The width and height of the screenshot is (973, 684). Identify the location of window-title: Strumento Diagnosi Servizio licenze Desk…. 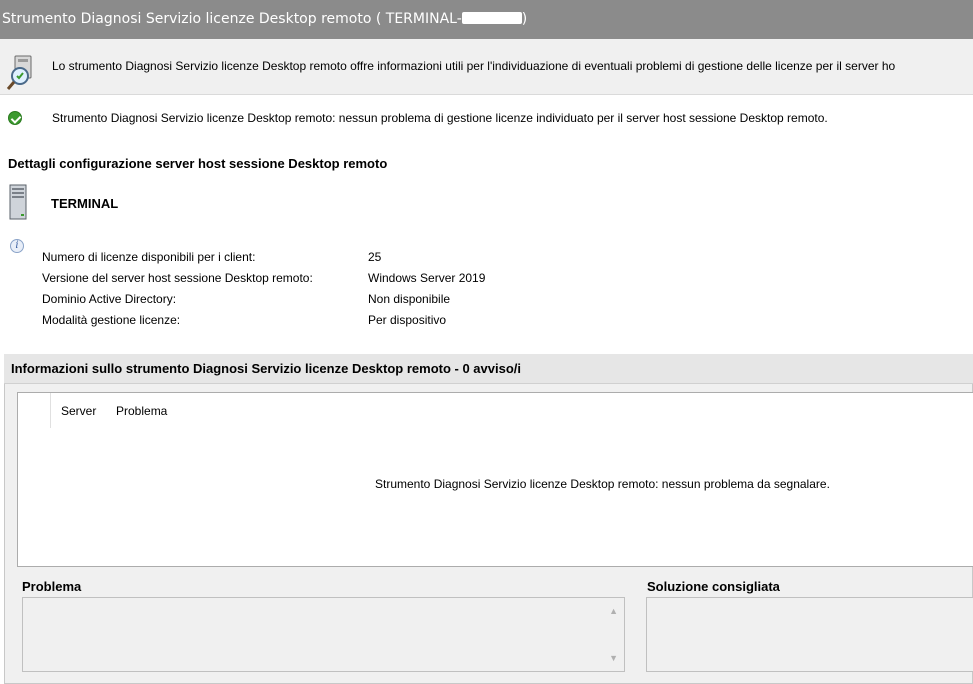
(232, 19).